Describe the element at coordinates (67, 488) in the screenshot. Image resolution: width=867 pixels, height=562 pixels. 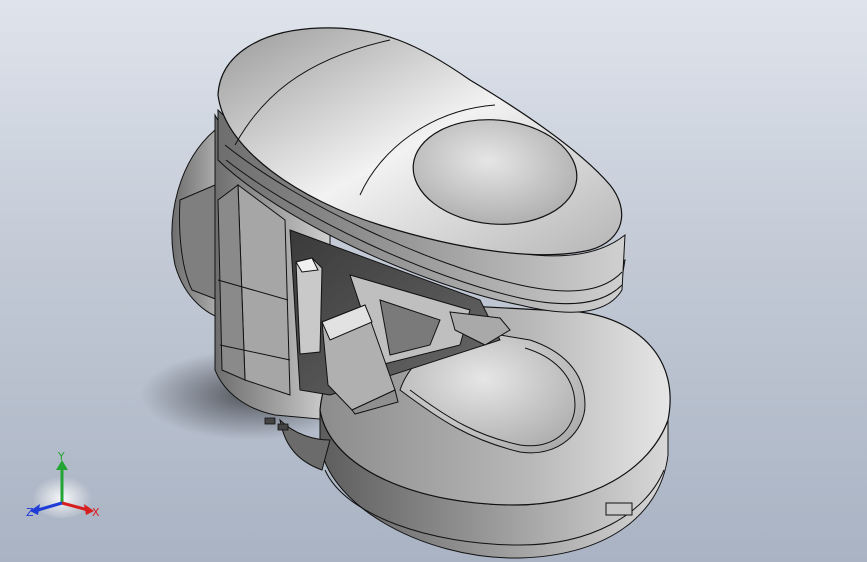
I see `view-orientation-triad: Y X Z` at that location.